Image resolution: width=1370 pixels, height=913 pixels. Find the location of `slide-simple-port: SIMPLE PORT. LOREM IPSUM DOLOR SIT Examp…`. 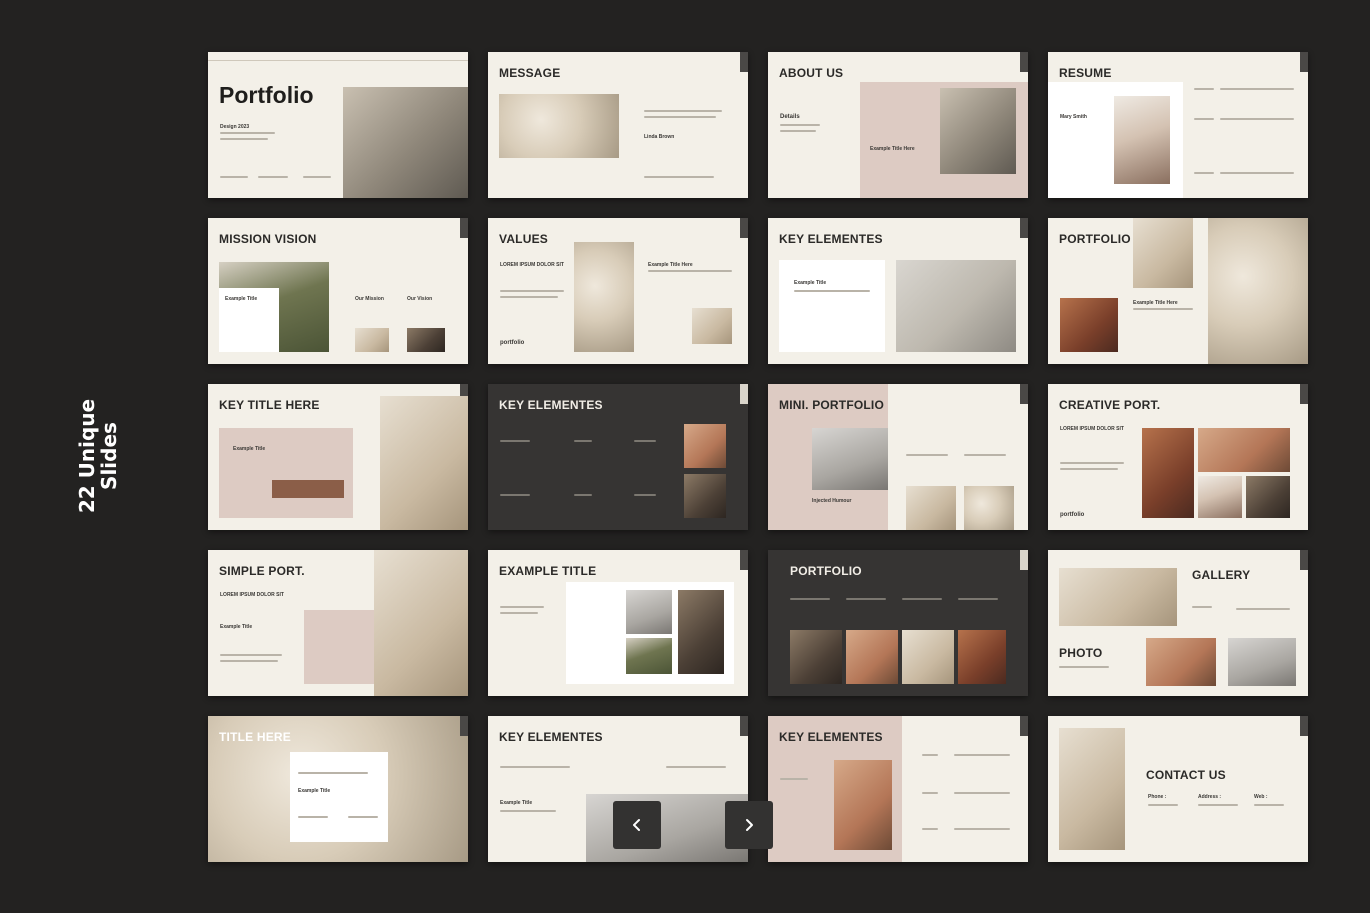

slide-simple-port: SIMPLE PORT. LOREM IPSUM DOLOR SIT Examp… is located at coordinates (338, 623).